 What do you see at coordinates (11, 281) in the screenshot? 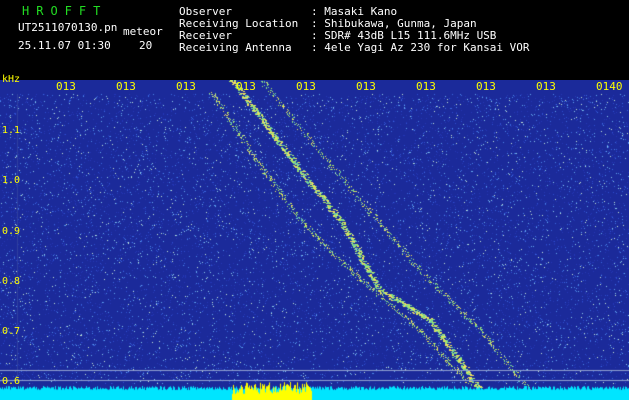
I see `freq-tick: 0.8` at bounding box center [11, 281].